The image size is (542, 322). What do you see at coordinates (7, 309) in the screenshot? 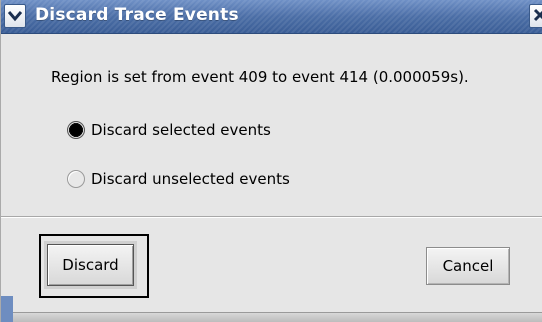
I see `background-window-edge` at bounding box center [7, 309].